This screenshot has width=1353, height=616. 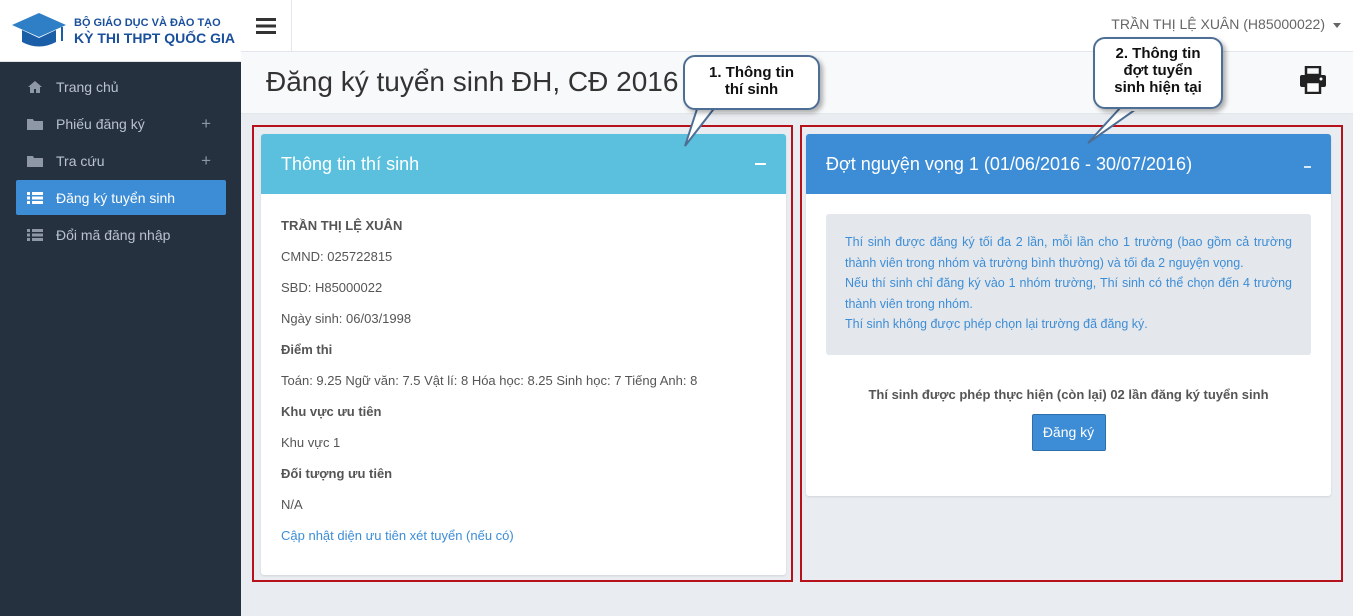 I want to click on user-menu: TRẦN THỊ LỆ XUÂN (H85000022), so click(x=1226, y=24).